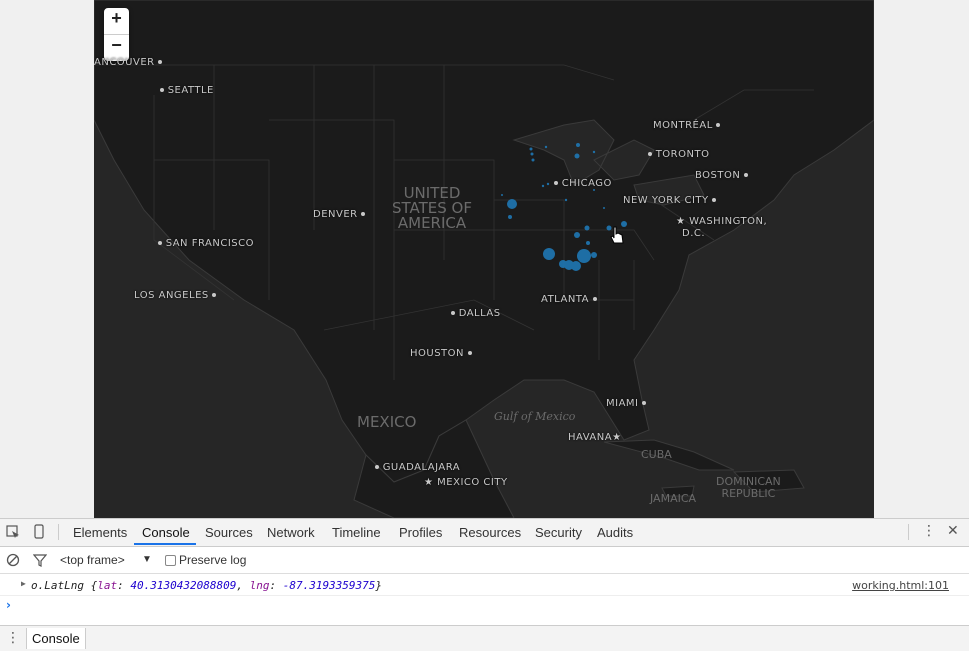 This screenshot has width=969, height=651. What do you see at coordinates (213, 560) in the screenshot?
I see `preserve-log-label: Preserve log` at bounding box center [213, 560].